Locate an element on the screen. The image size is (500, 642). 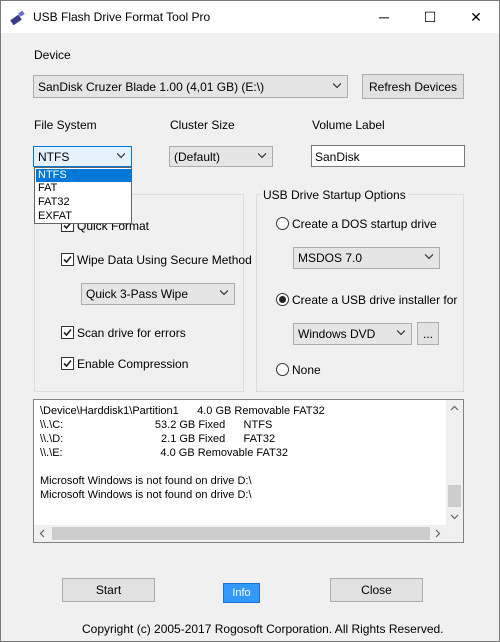
minimize-icon: ─ is located at coordinates (384, 17).